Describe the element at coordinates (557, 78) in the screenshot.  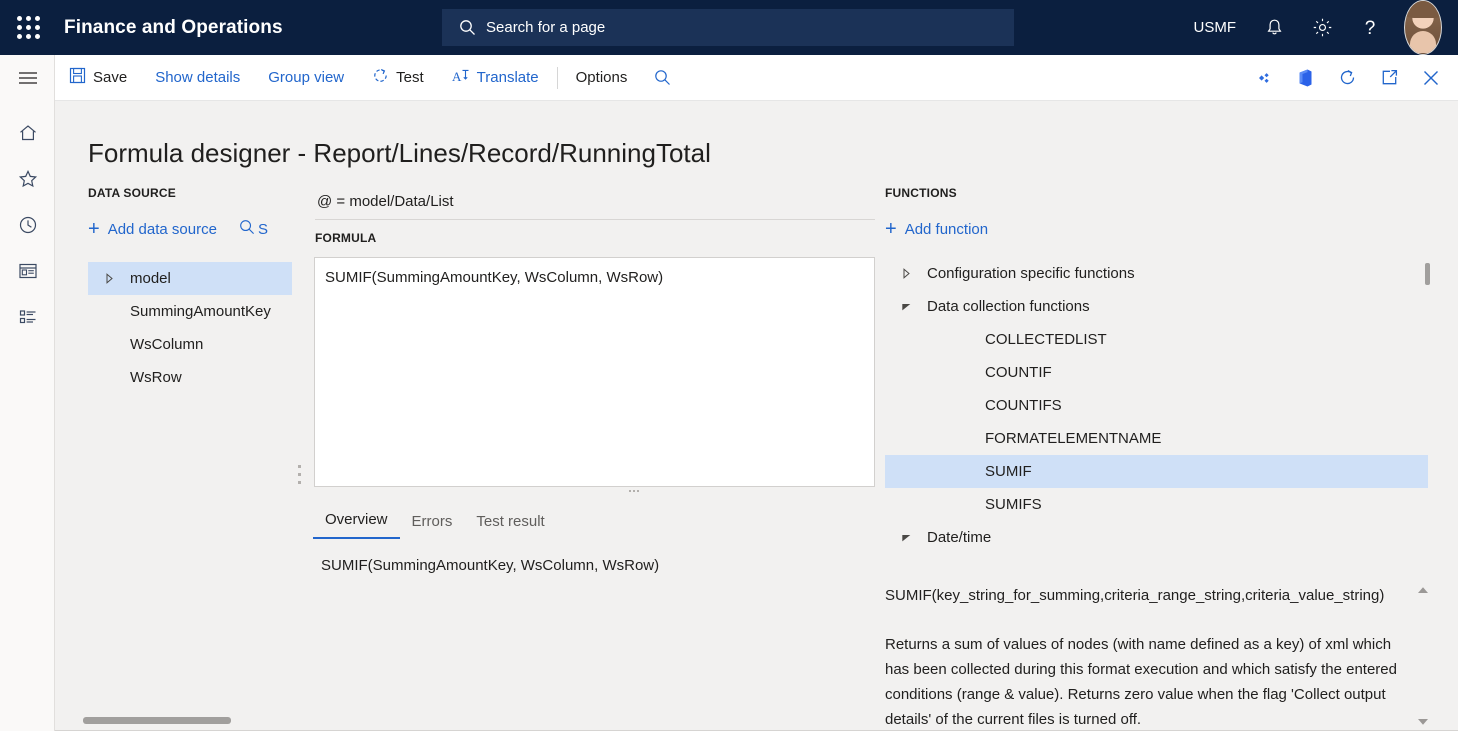
I see `command-divider` at that location.